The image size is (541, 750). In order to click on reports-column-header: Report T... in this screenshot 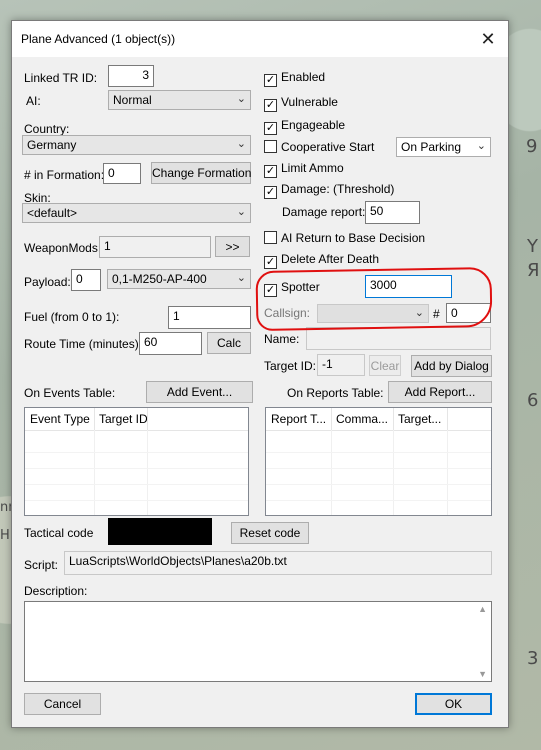, I will do `click(298, 419)`.